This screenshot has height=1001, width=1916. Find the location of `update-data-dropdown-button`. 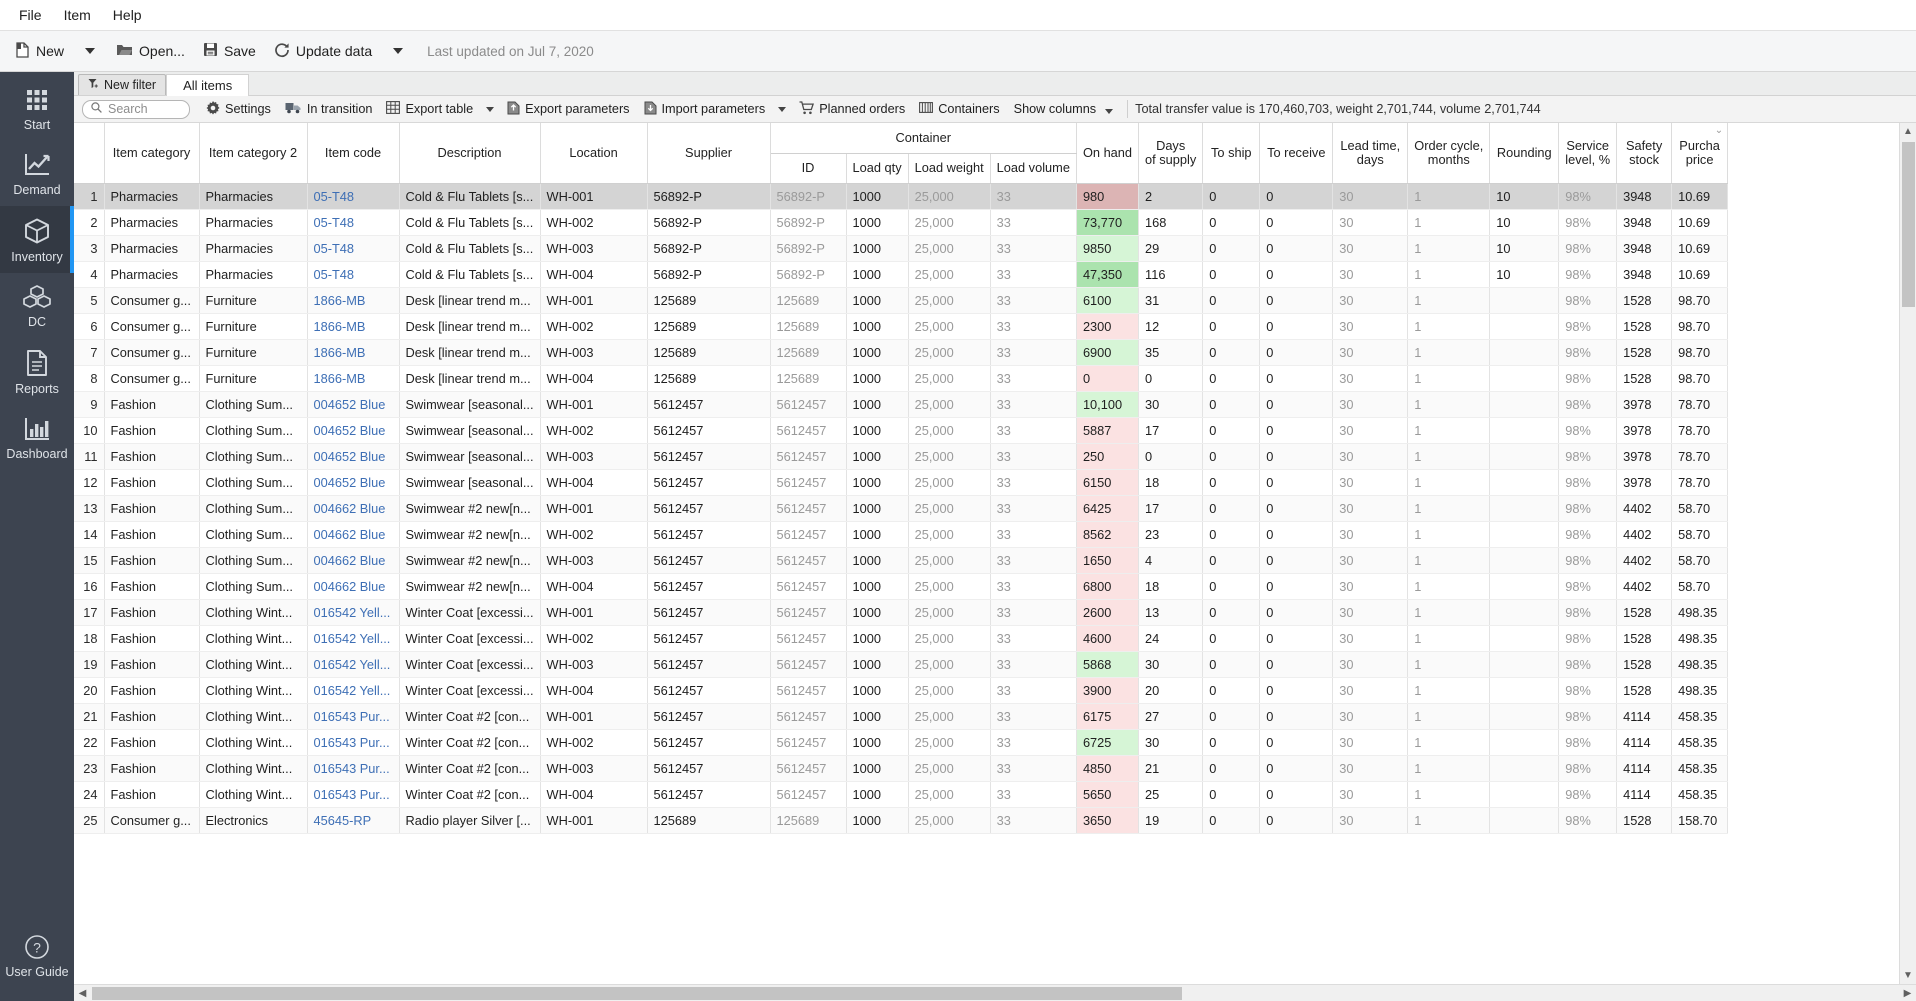

update-data-dropdown-button is located at coordinates (398, 51).